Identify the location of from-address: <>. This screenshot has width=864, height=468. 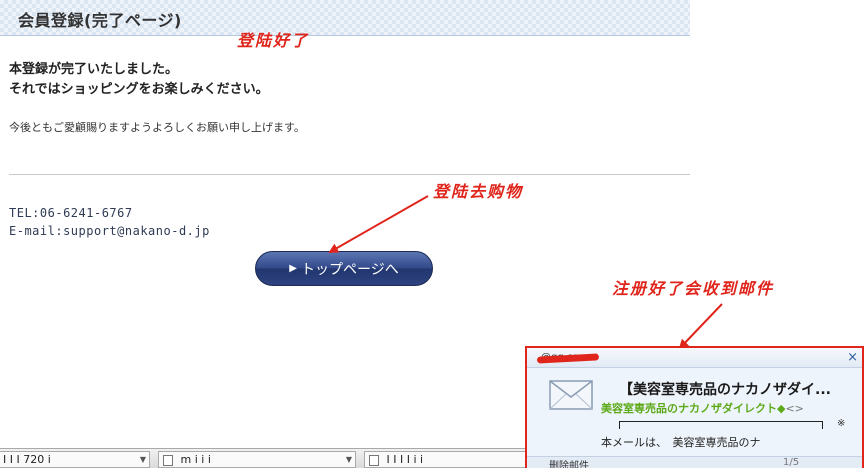
(794, 408).